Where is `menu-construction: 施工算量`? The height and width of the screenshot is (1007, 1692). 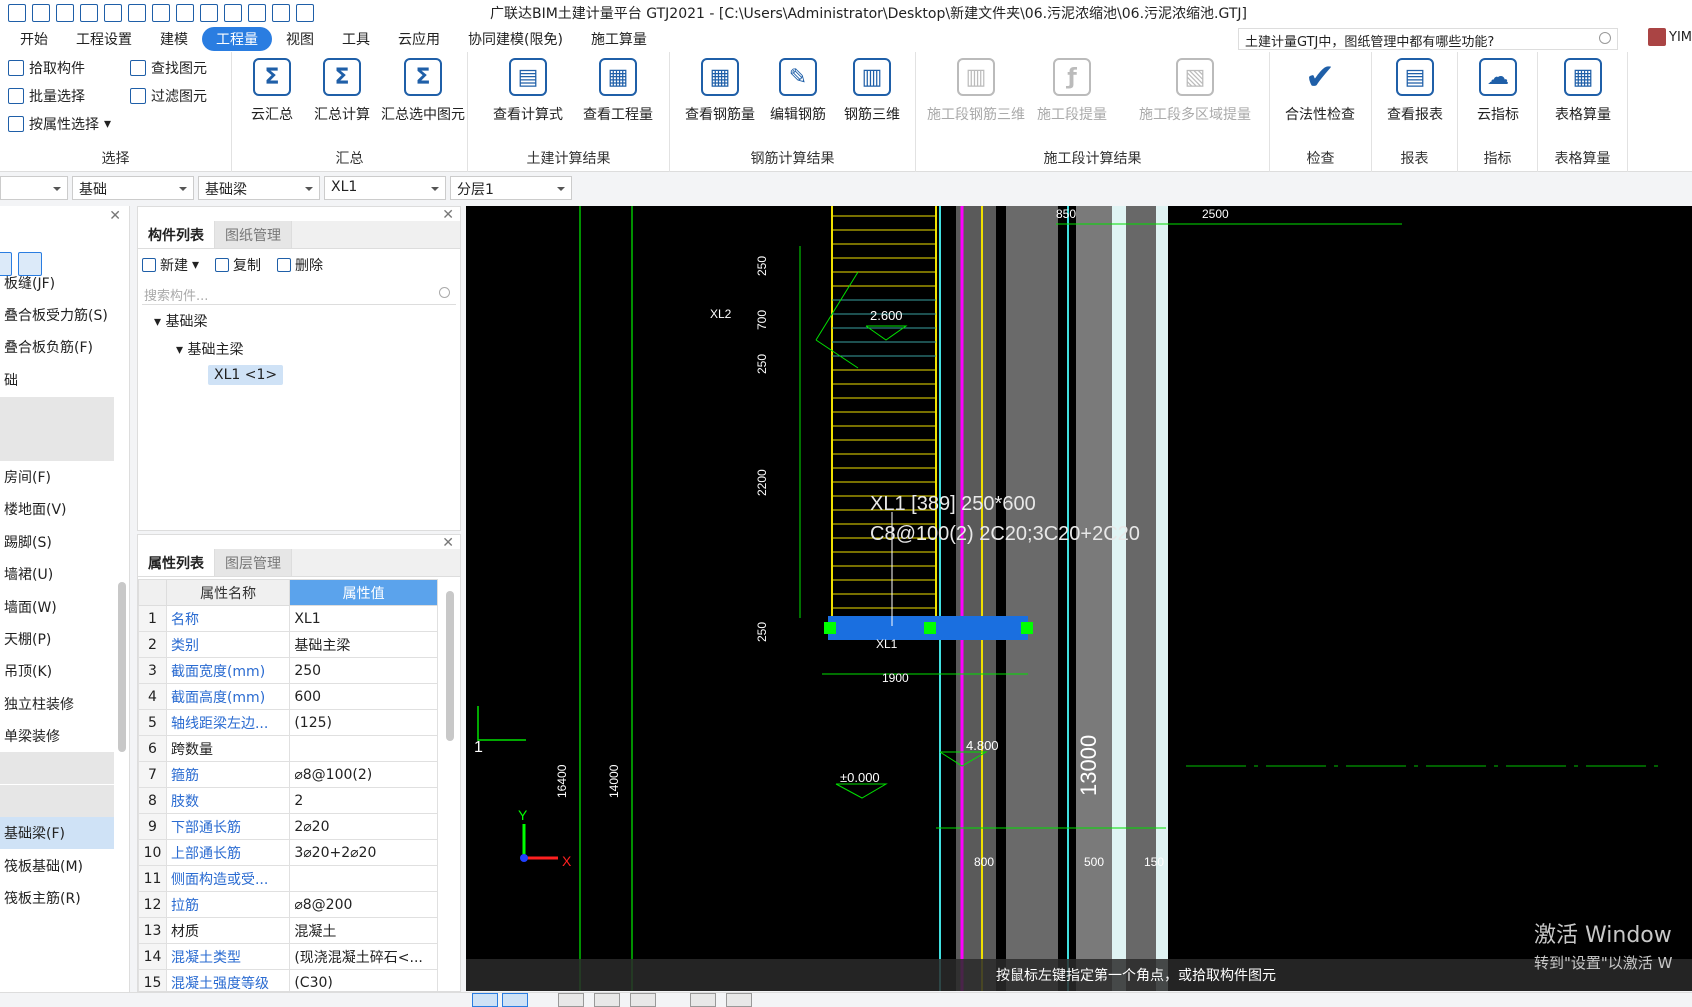 menu-construction: 施工算量 is located at coordinates (619, 39).